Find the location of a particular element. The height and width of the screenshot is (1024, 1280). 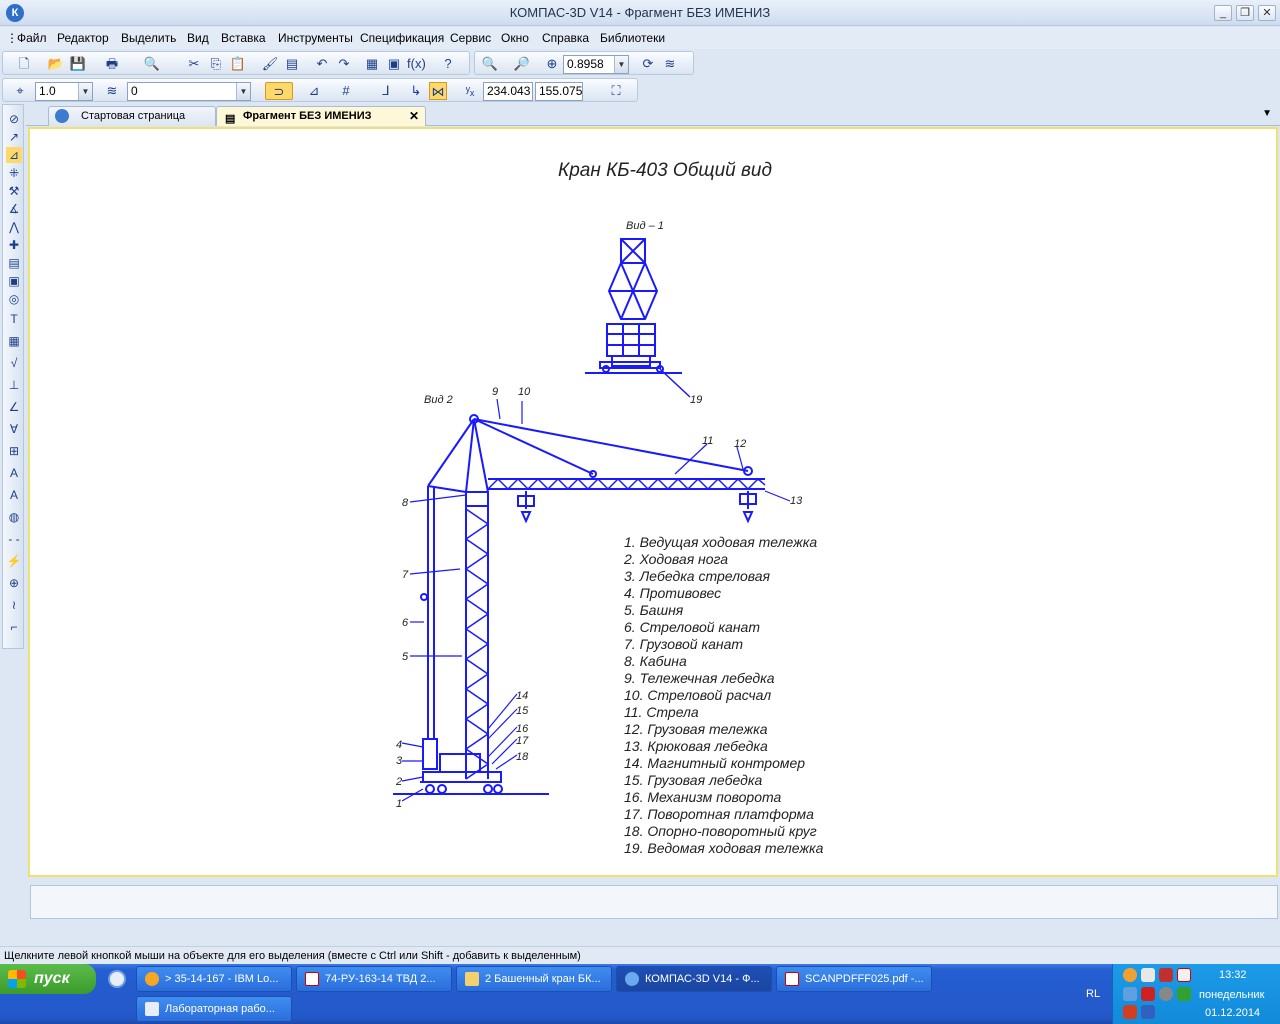

snaps-icon: ⋈ is located at coordinates (438, 91).